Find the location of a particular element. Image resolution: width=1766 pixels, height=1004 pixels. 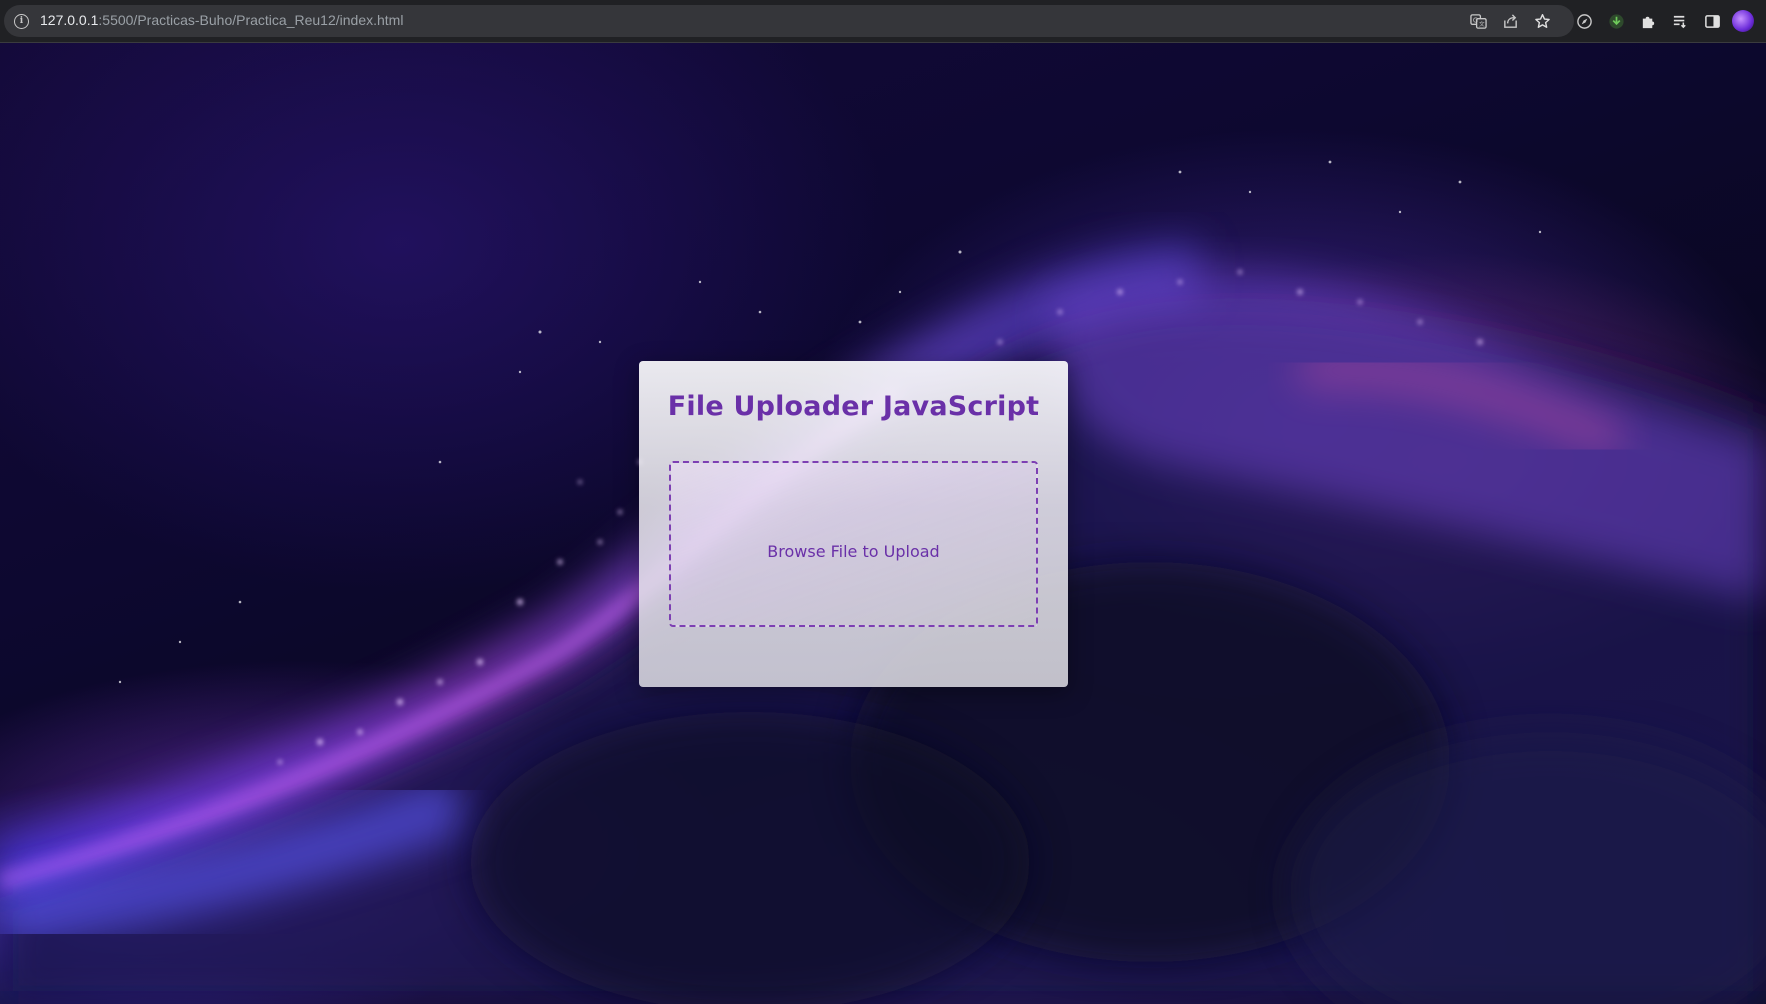

bookmark-star-icon is located at coordinates (1542, 21).